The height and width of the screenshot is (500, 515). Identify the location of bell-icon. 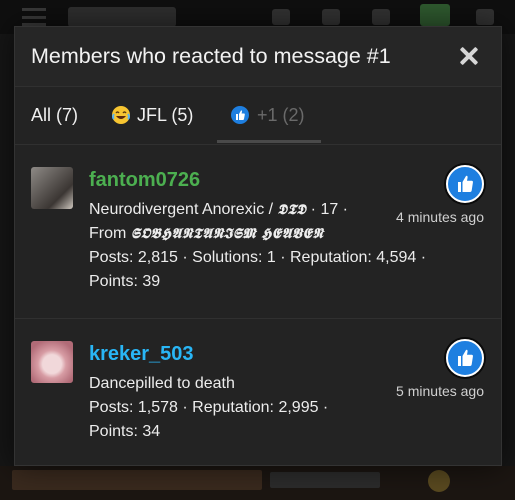
(331, 17).